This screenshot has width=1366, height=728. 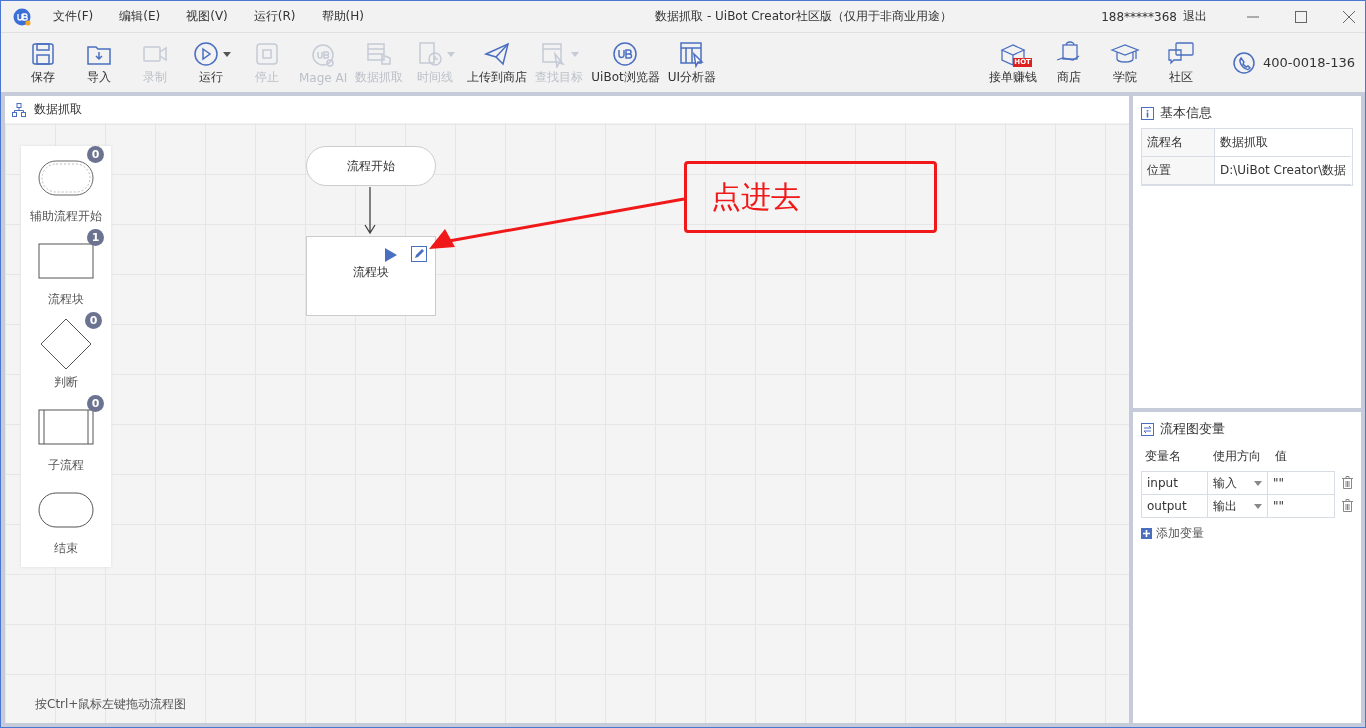 What do you see at coordinates (66, 344) in the screenshot?
I see `diamond-shape` at bounding box center [66, 344].